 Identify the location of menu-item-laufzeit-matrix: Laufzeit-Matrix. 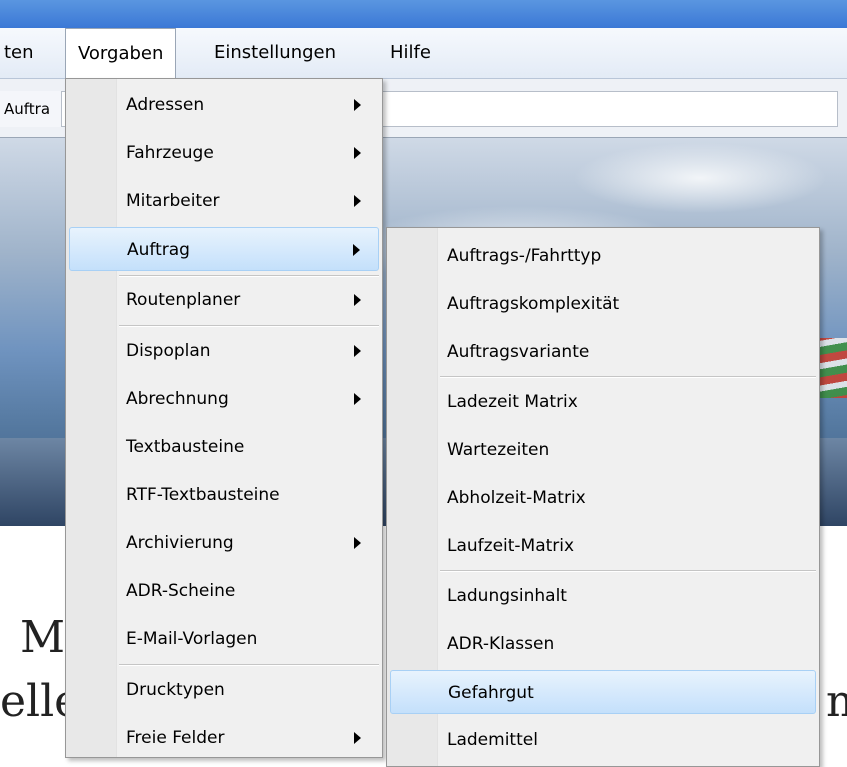
(603, 546).